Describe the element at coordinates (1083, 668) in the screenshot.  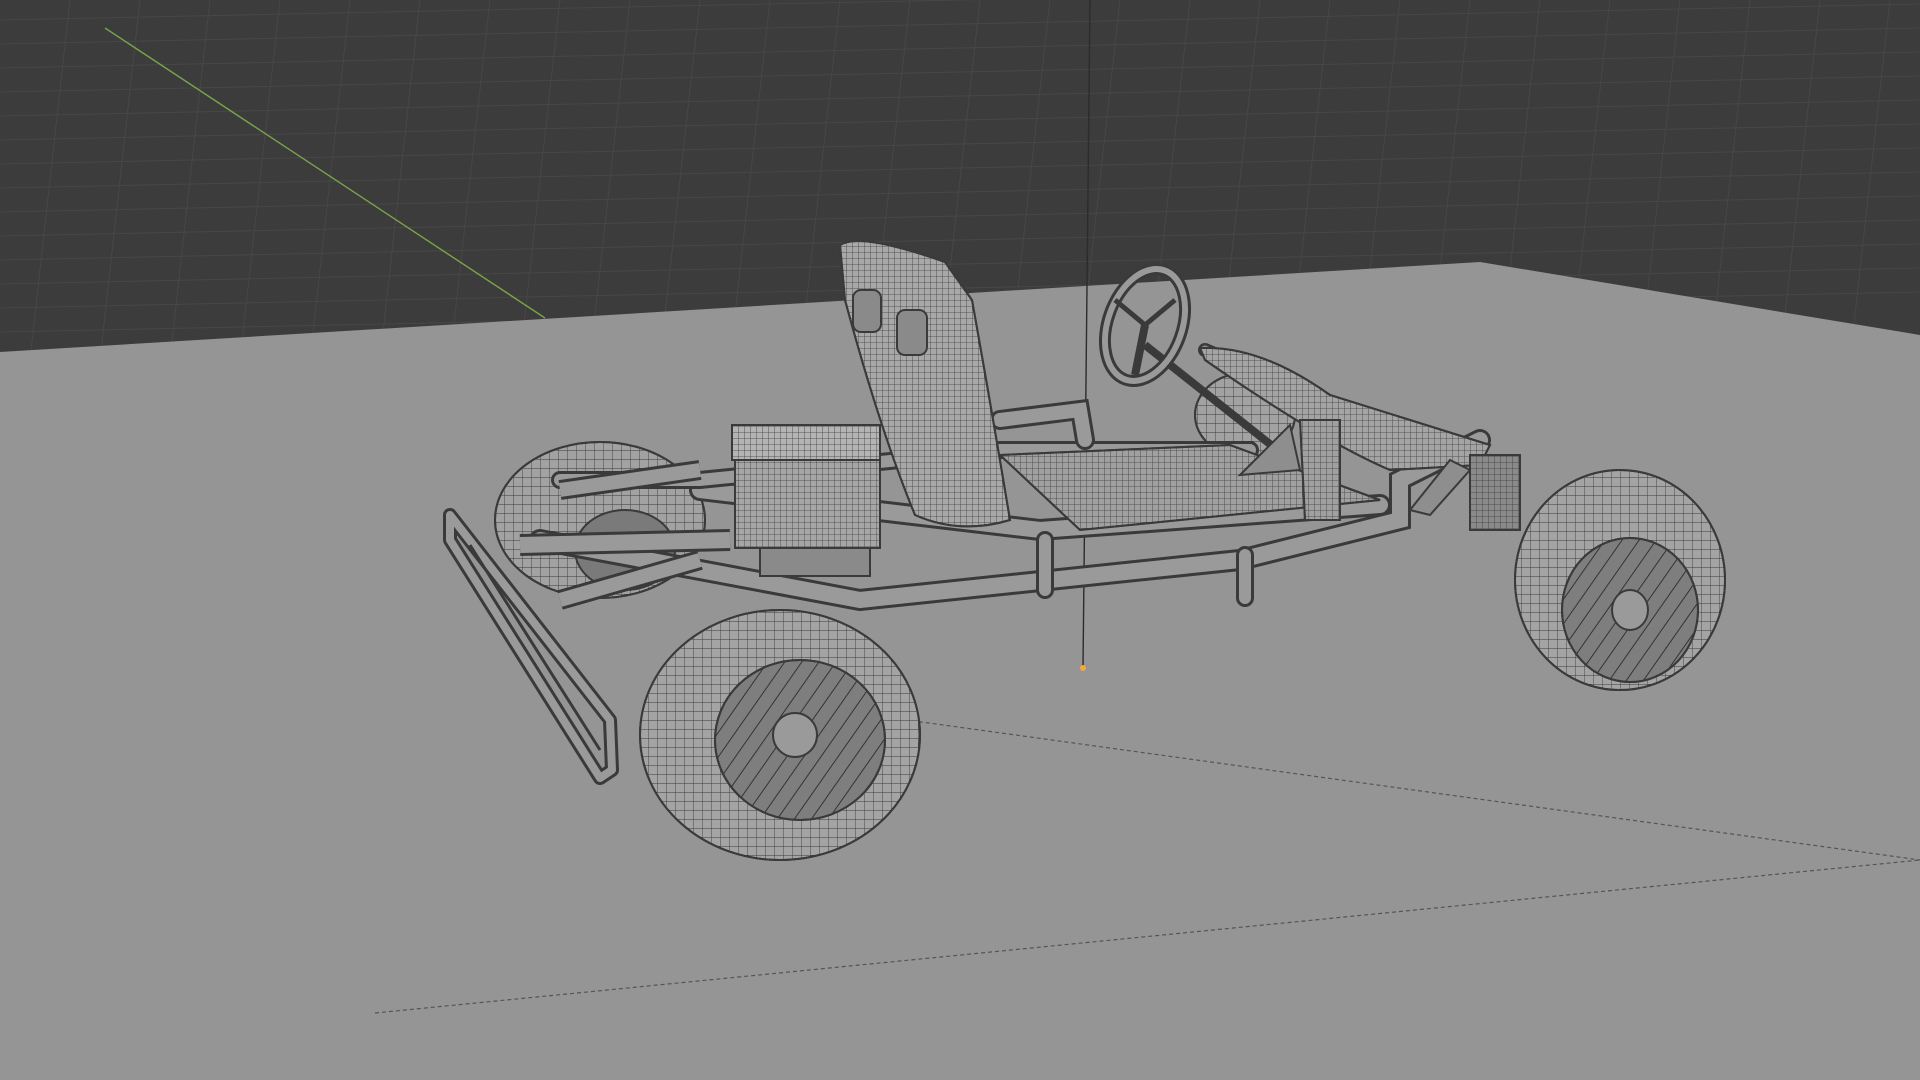
I see `origin-point` at that location.